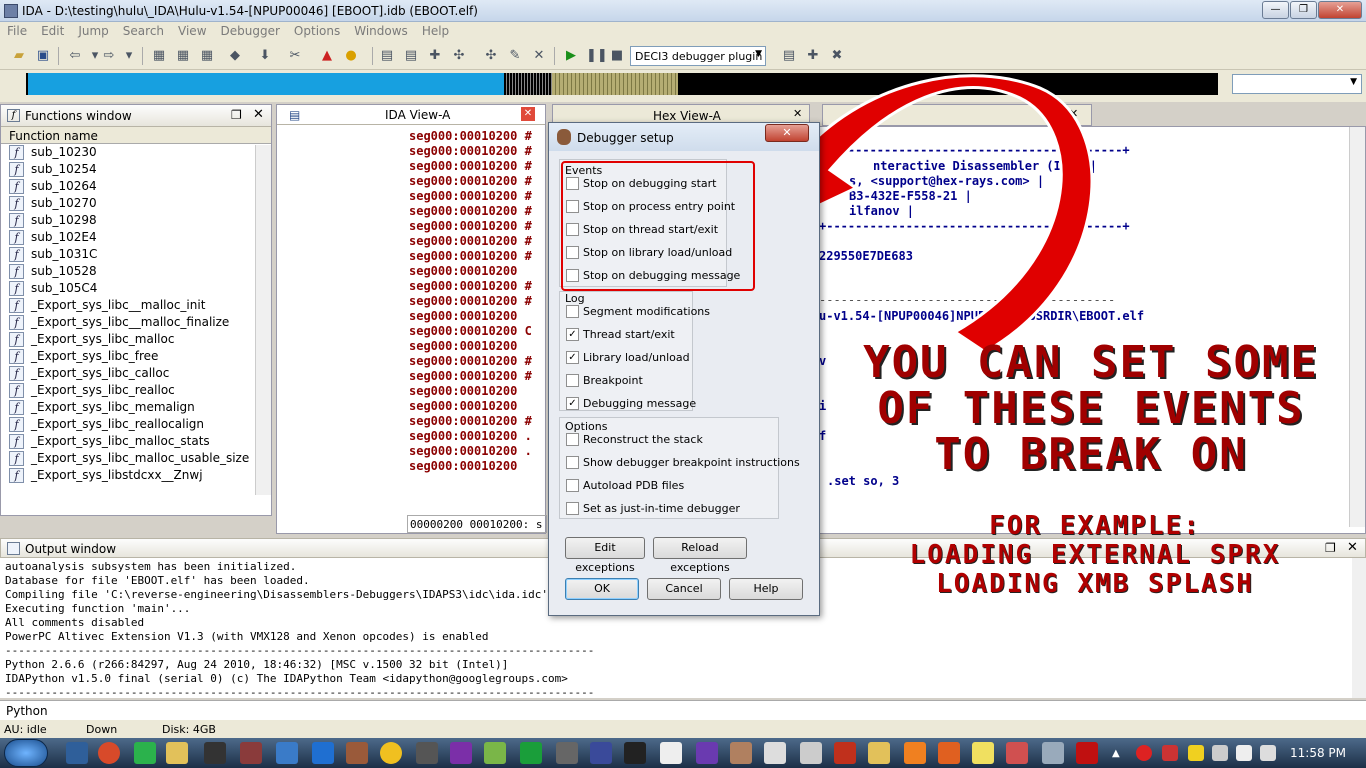 The height and width of the screenshot is (768, 1366). I want to click on android-app-icon, so click(145, 753).